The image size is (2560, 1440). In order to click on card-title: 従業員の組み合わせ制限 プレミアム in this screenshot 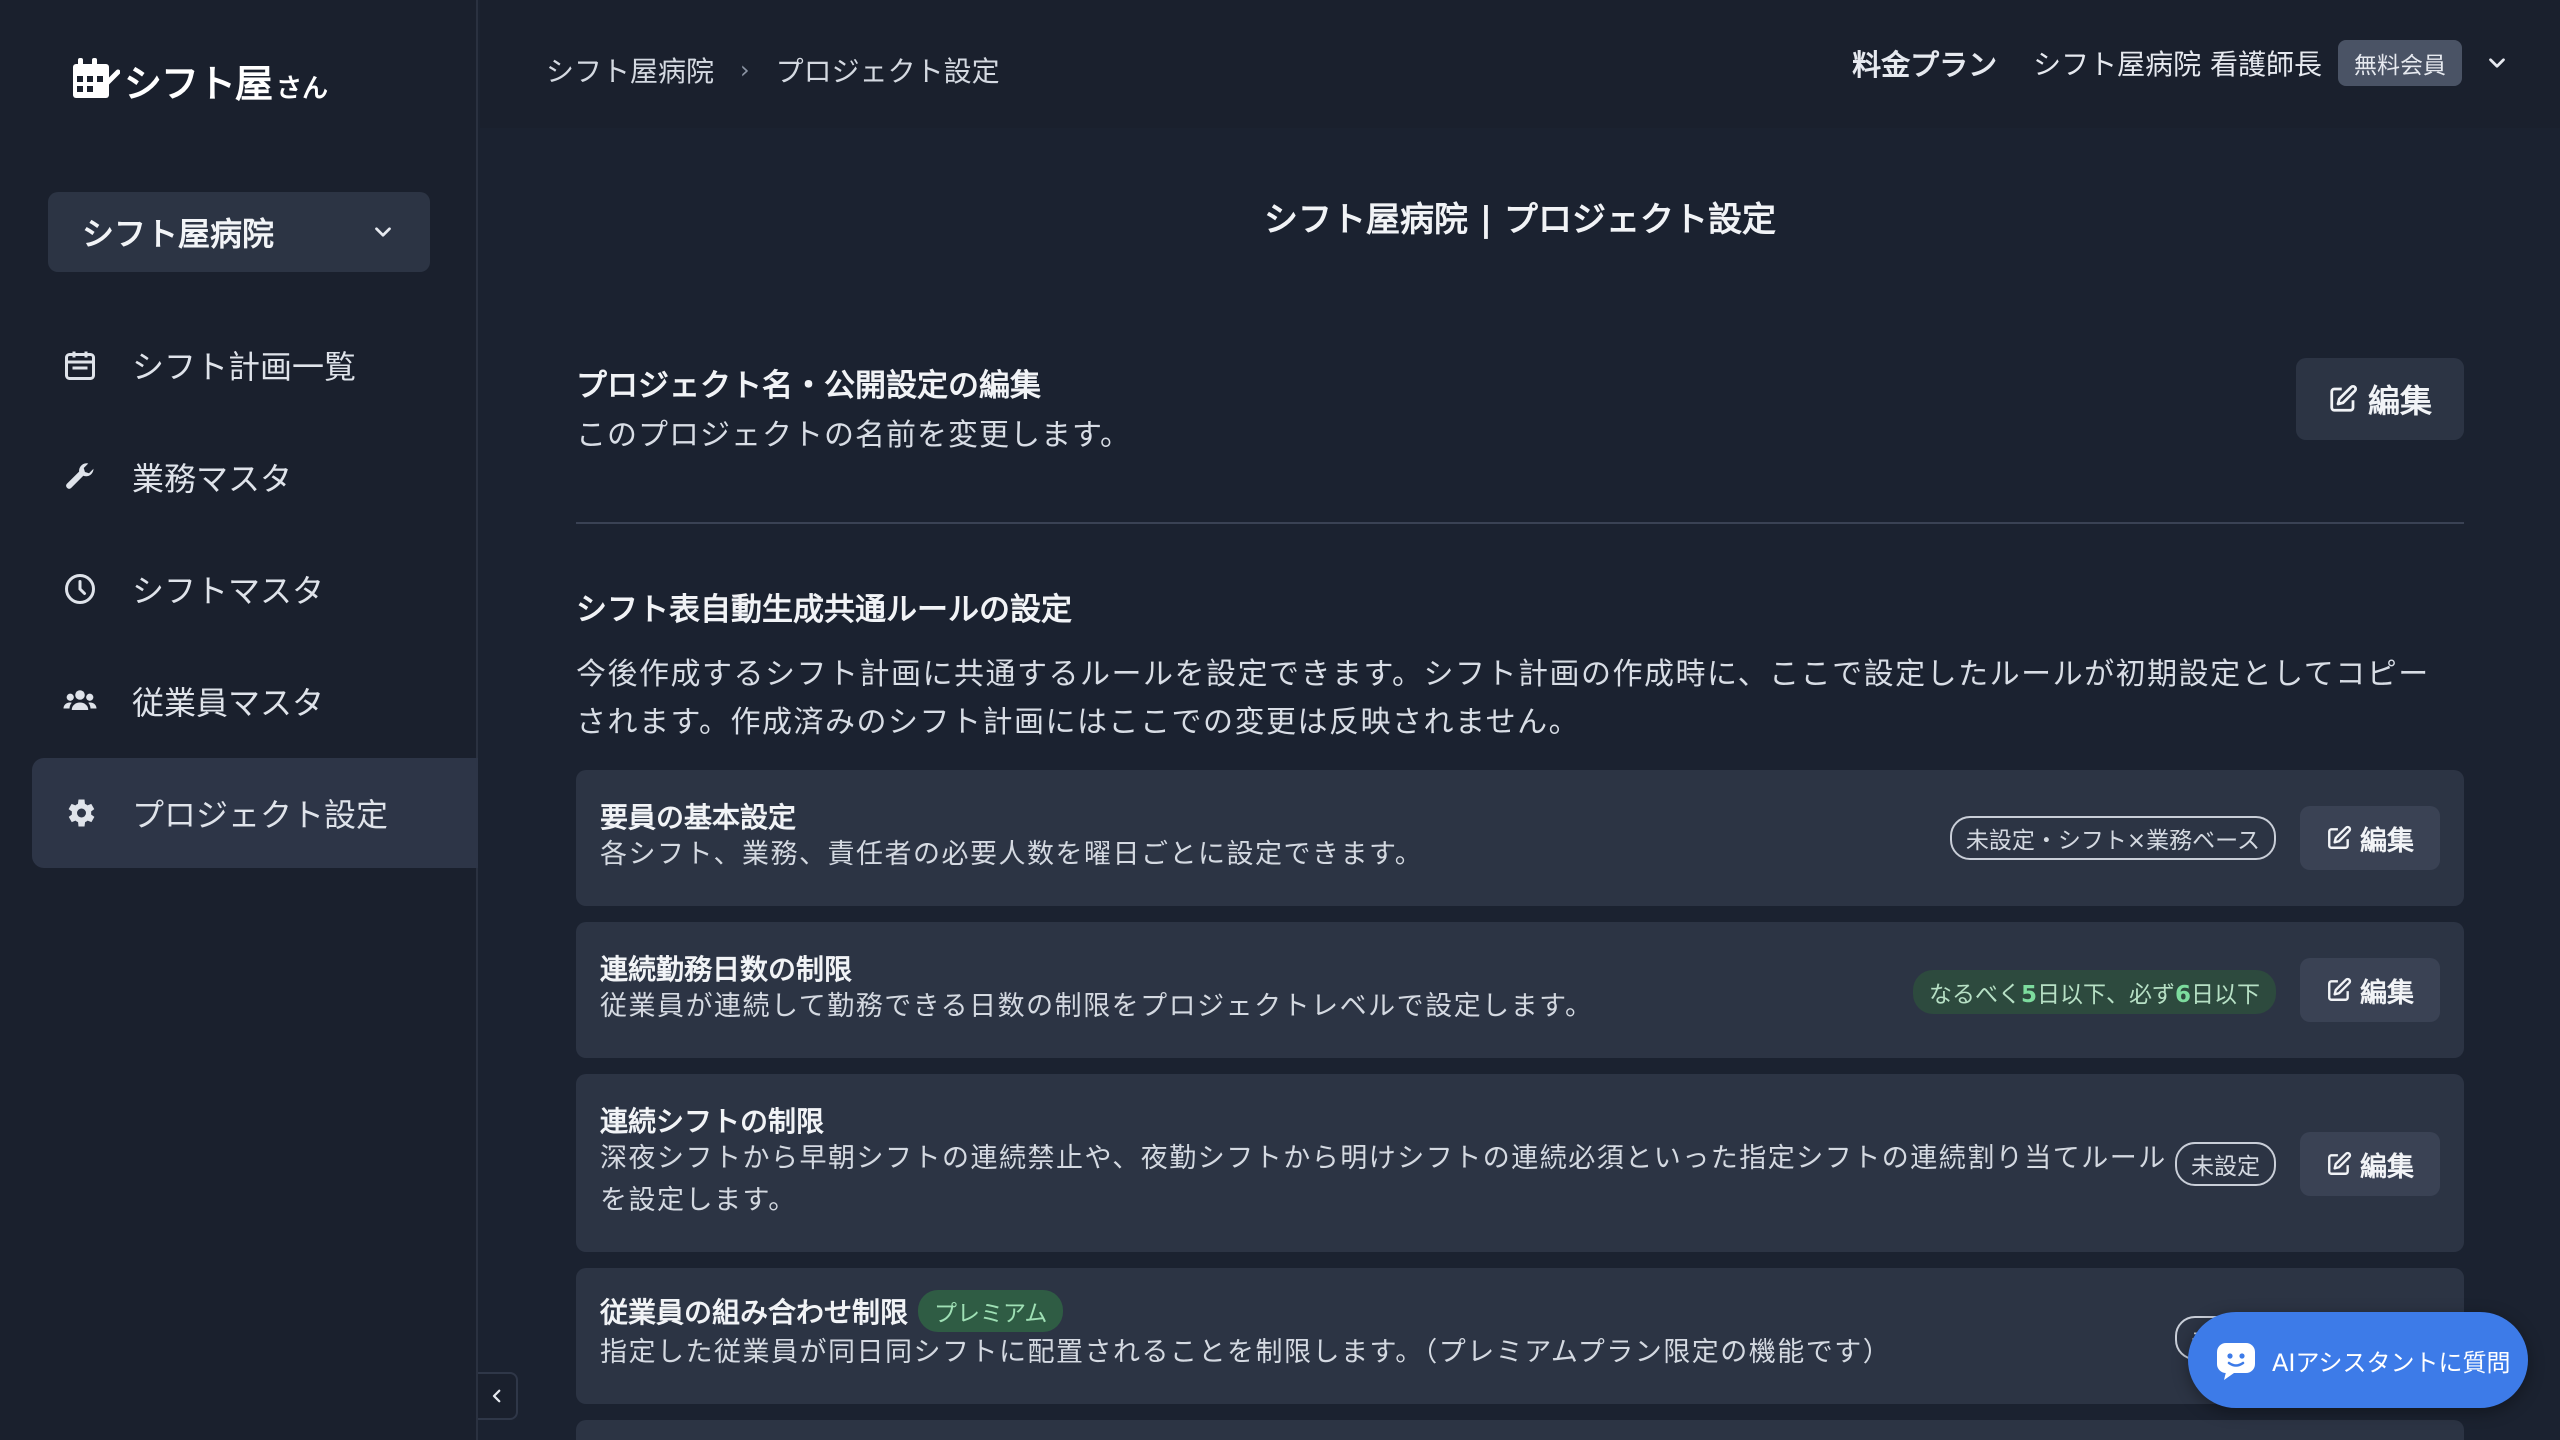, I will do `click(832, 1311)`.